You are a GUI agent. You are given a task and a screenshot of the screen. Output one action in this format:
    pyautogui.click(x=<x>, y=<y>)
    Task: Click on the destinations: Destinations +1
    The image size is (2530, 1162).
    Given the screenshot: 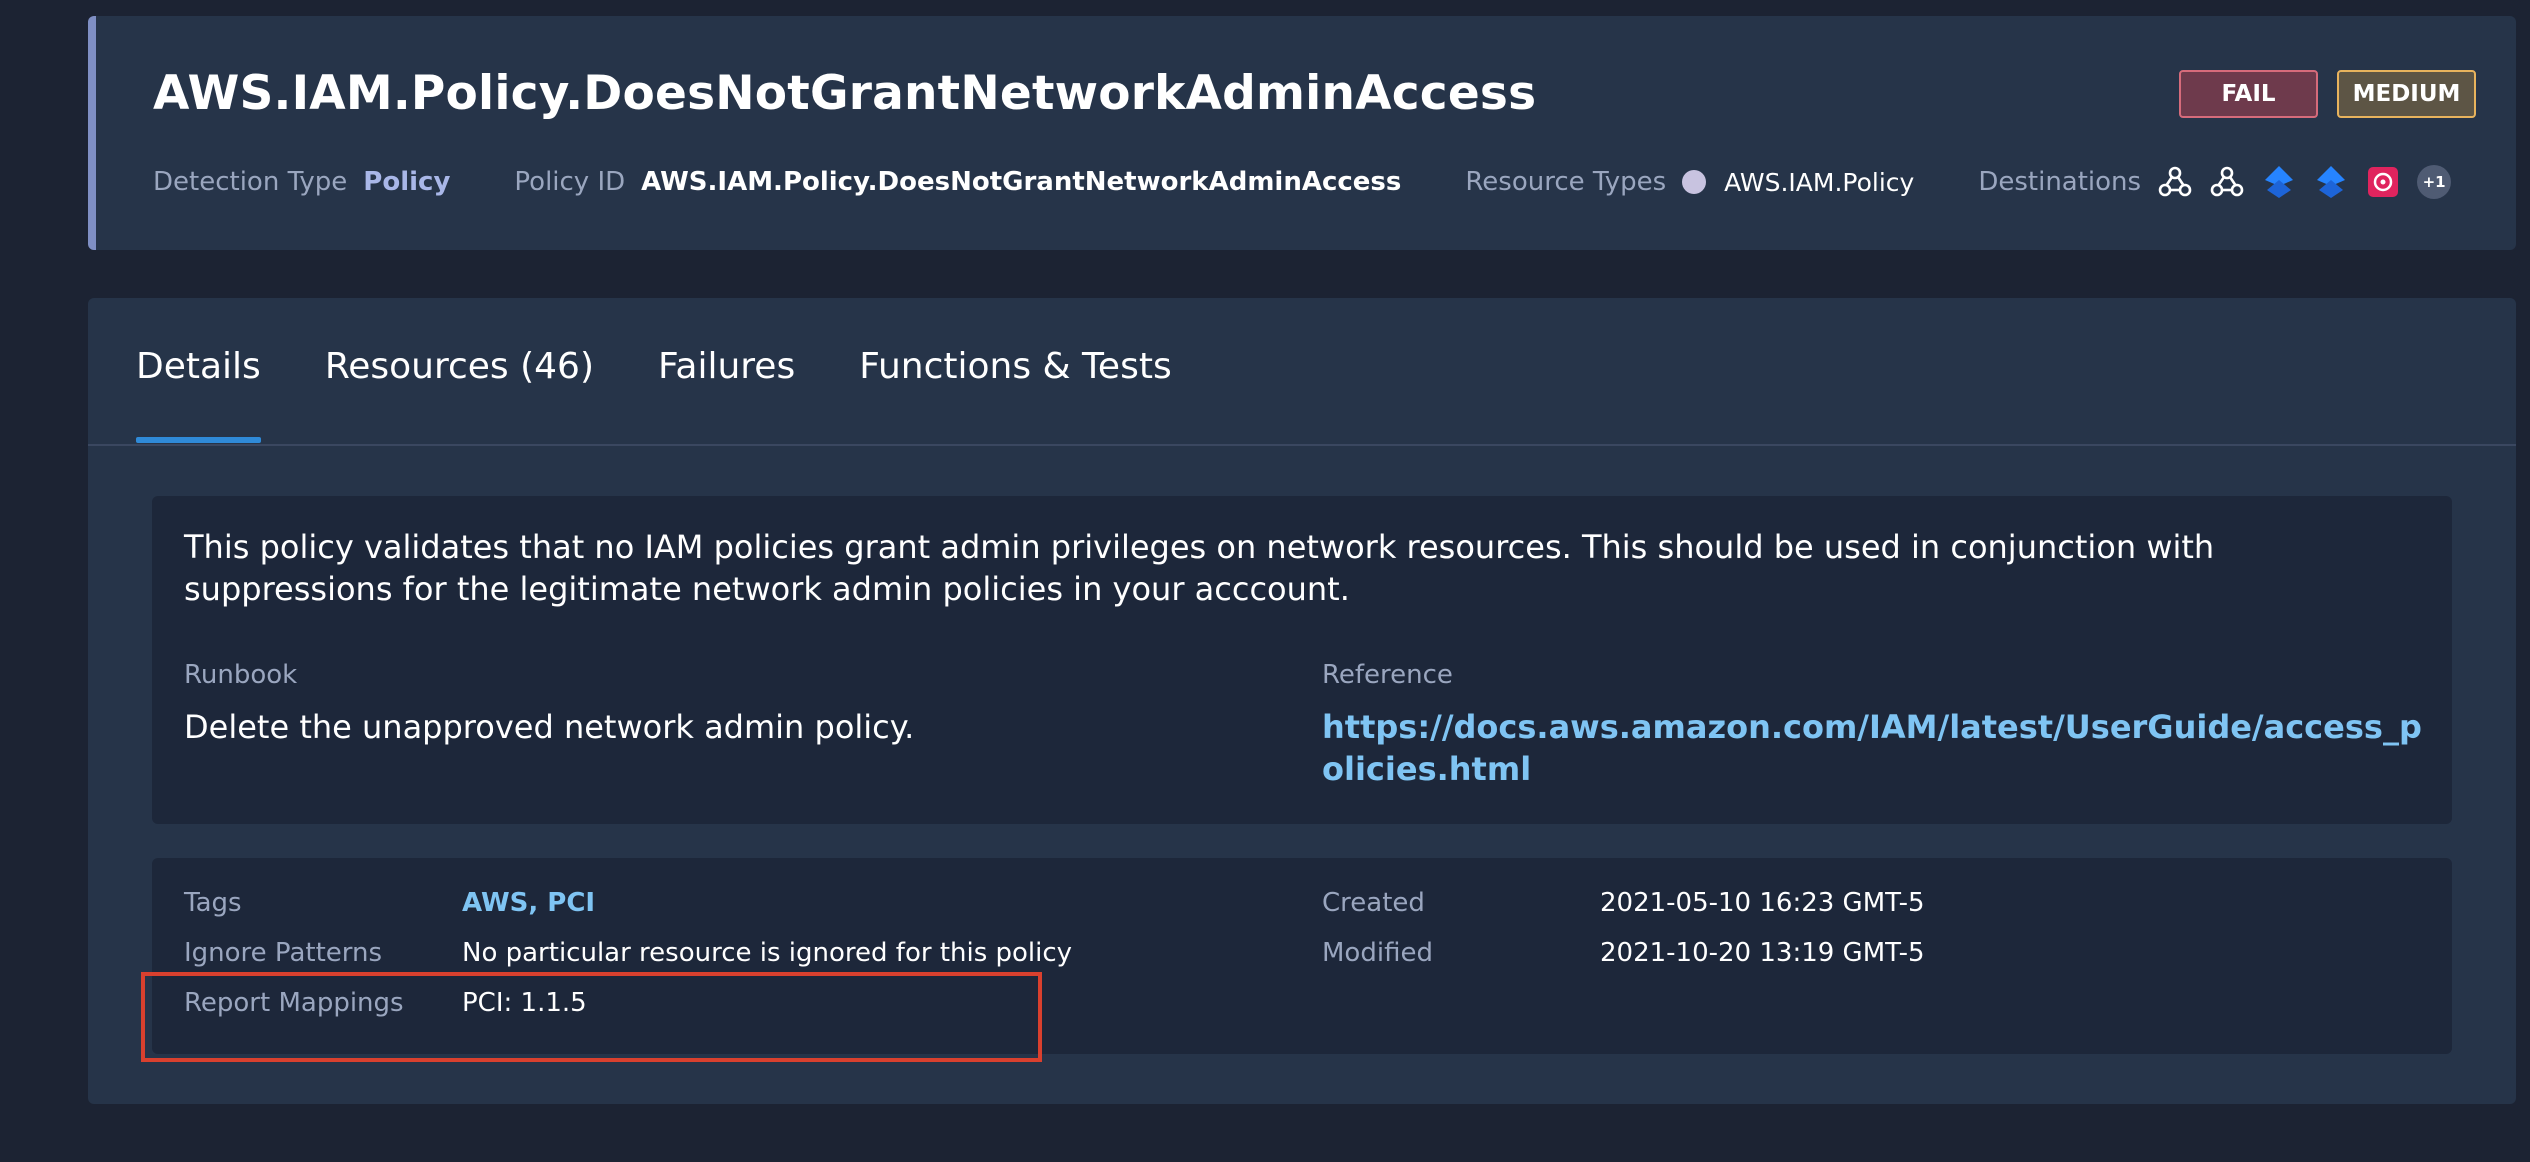 What is the action you would take?
    pyautogui.click(x=2215, y=182)
    